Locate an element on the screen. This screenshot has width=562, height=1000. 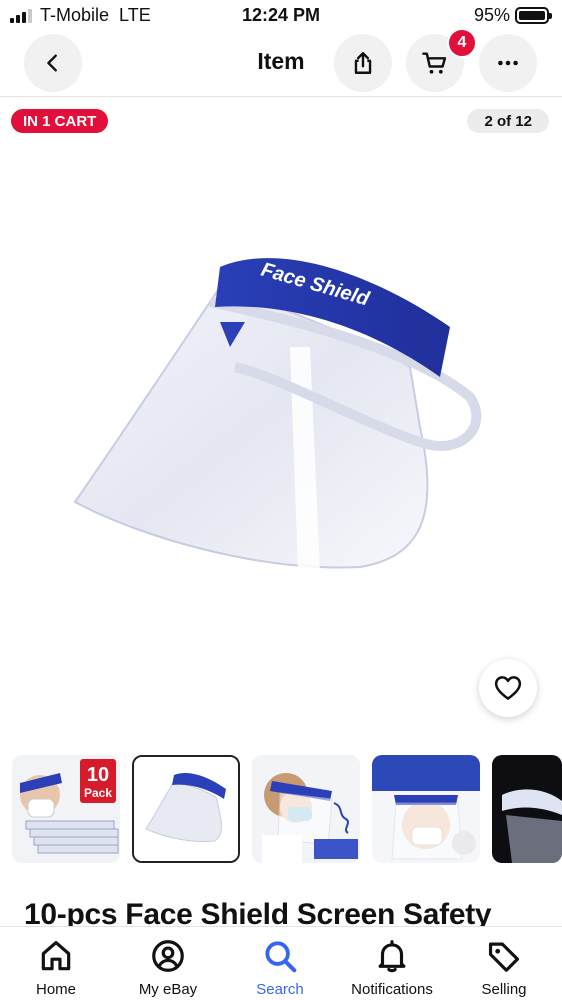
cart-icon is located at coordinates (434, 63).